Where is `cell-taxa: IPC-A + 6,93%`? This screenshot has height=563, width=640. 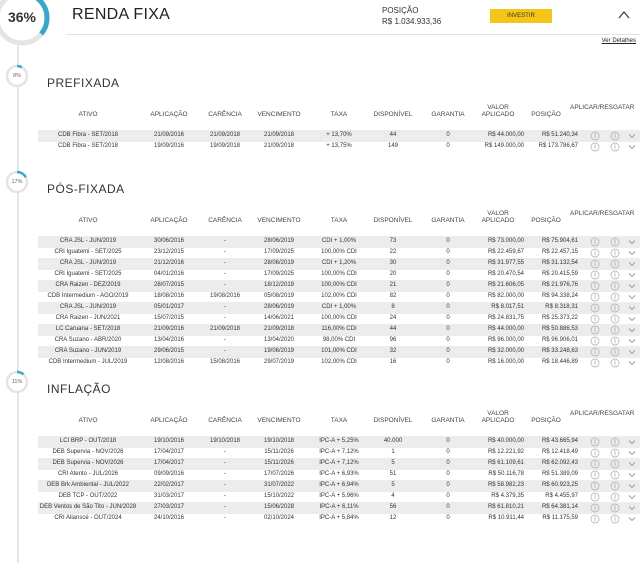
cell-taxa: IPC-A + 6,93% is located at coordinates (339, 474).